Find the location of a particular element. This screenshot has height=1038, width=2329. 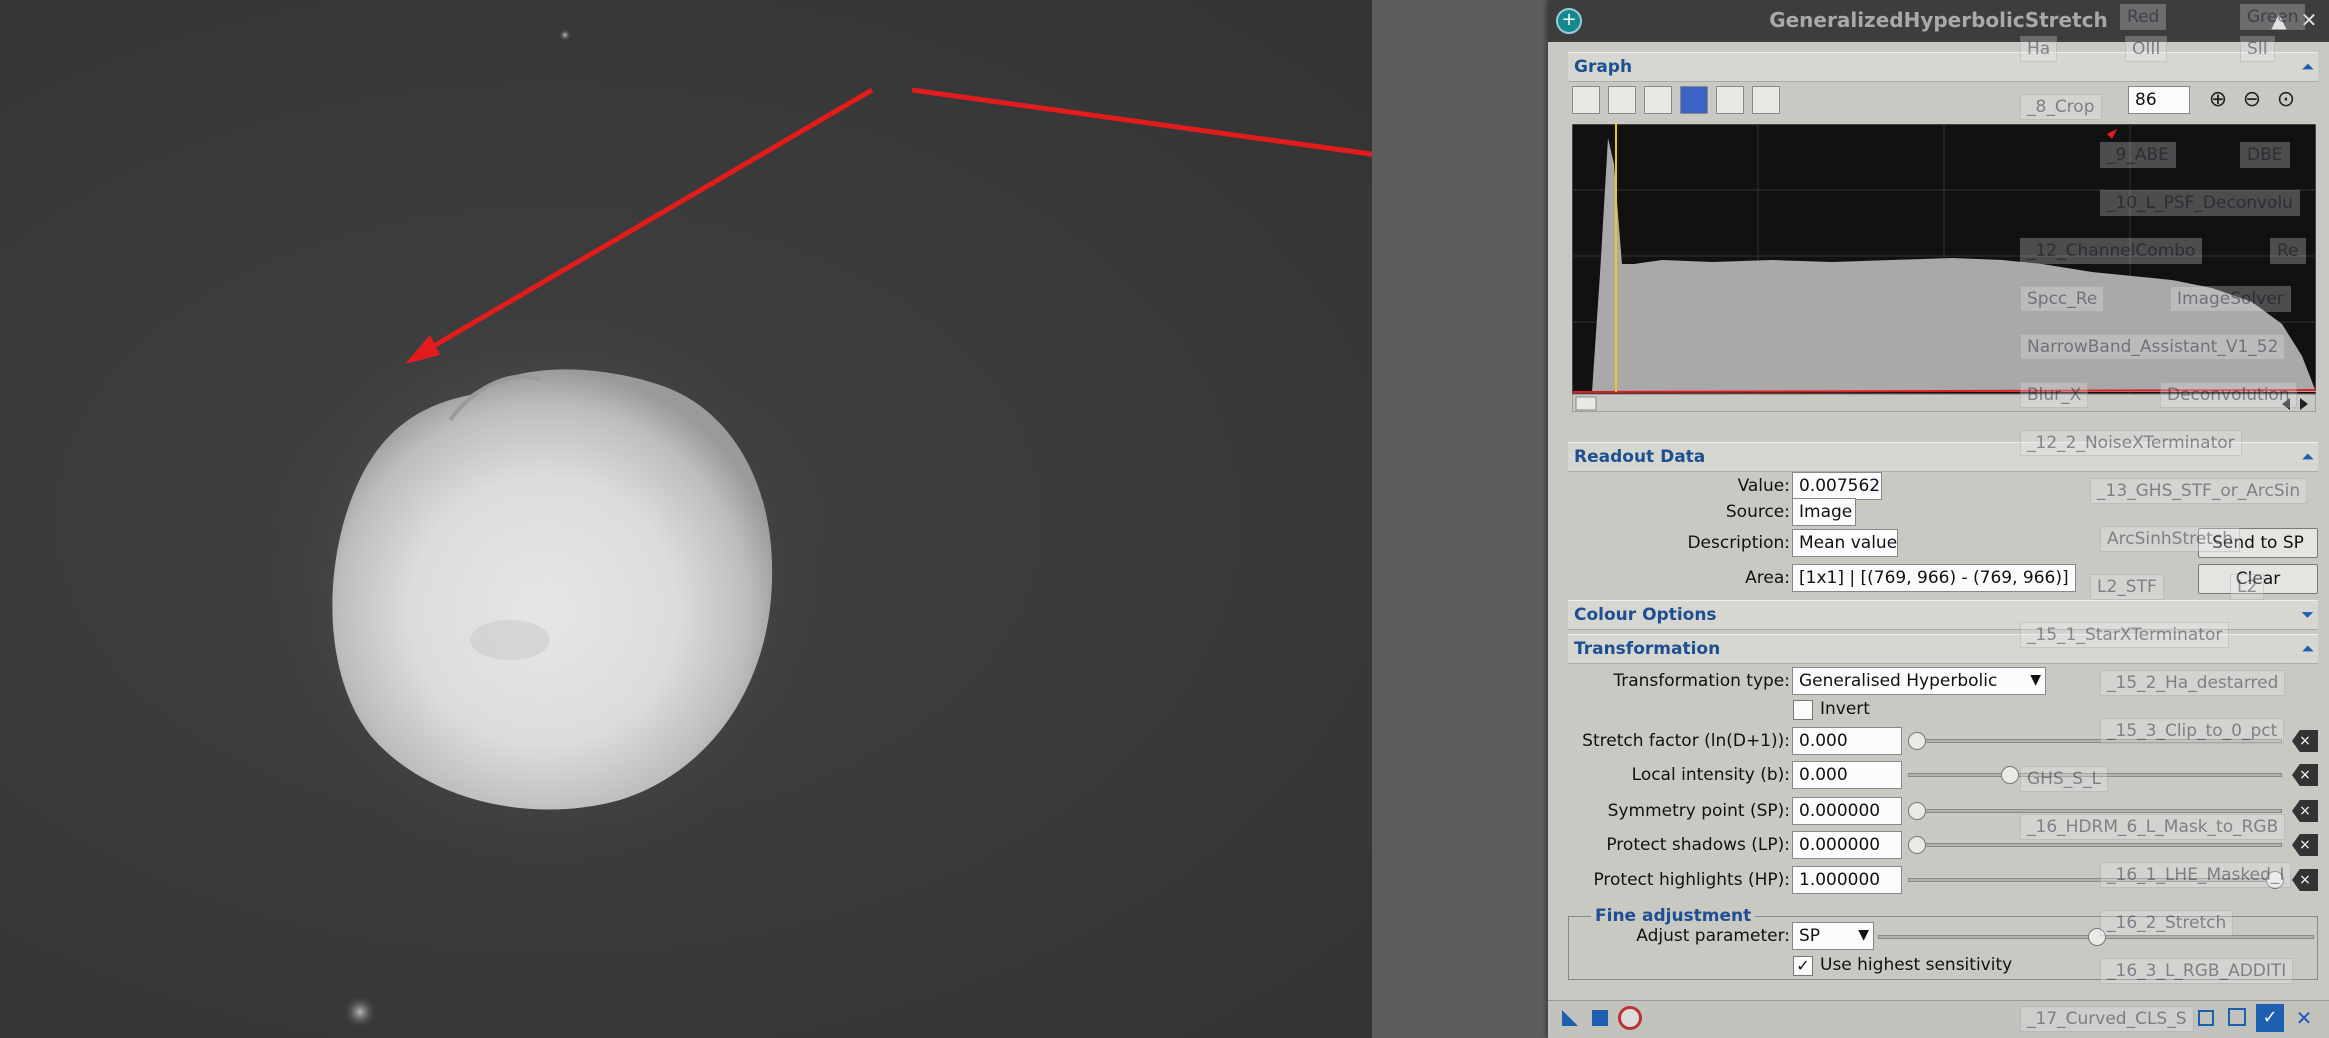

param-label: Local intensity (b): is located at coordinates (1710, 775).